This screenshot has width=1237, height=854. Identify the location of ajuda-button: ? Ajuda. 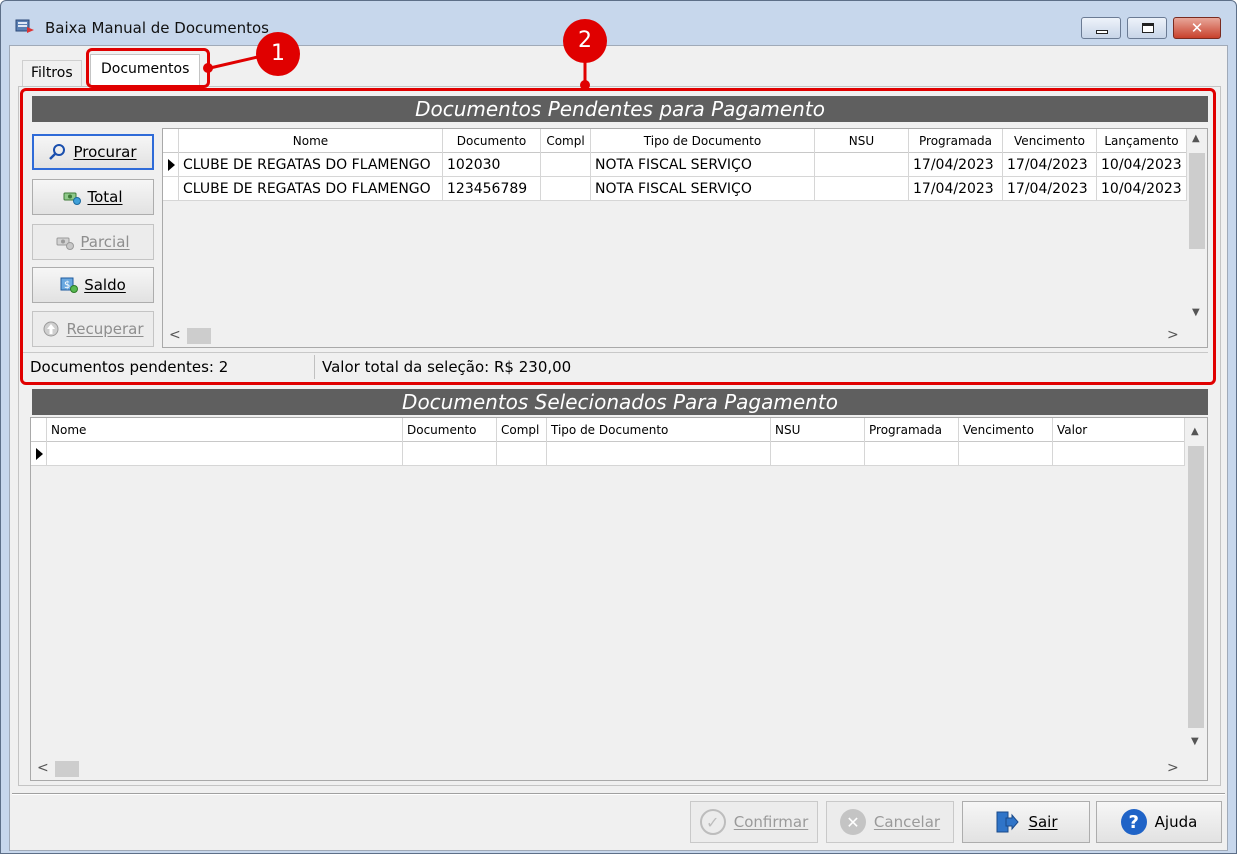
(1159, 822).